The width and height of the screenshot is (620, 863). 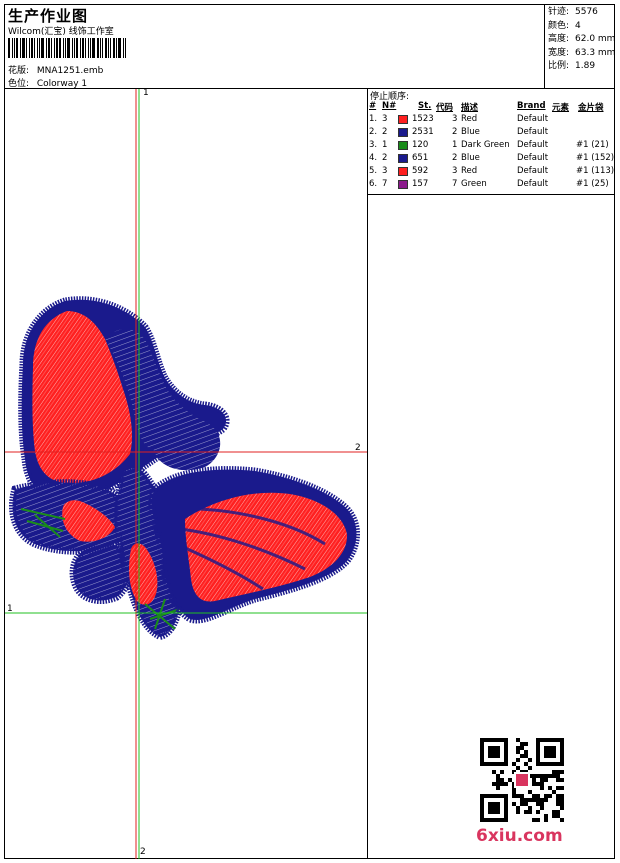 I want to click on row-num: 5., so click(x=373, y=171).